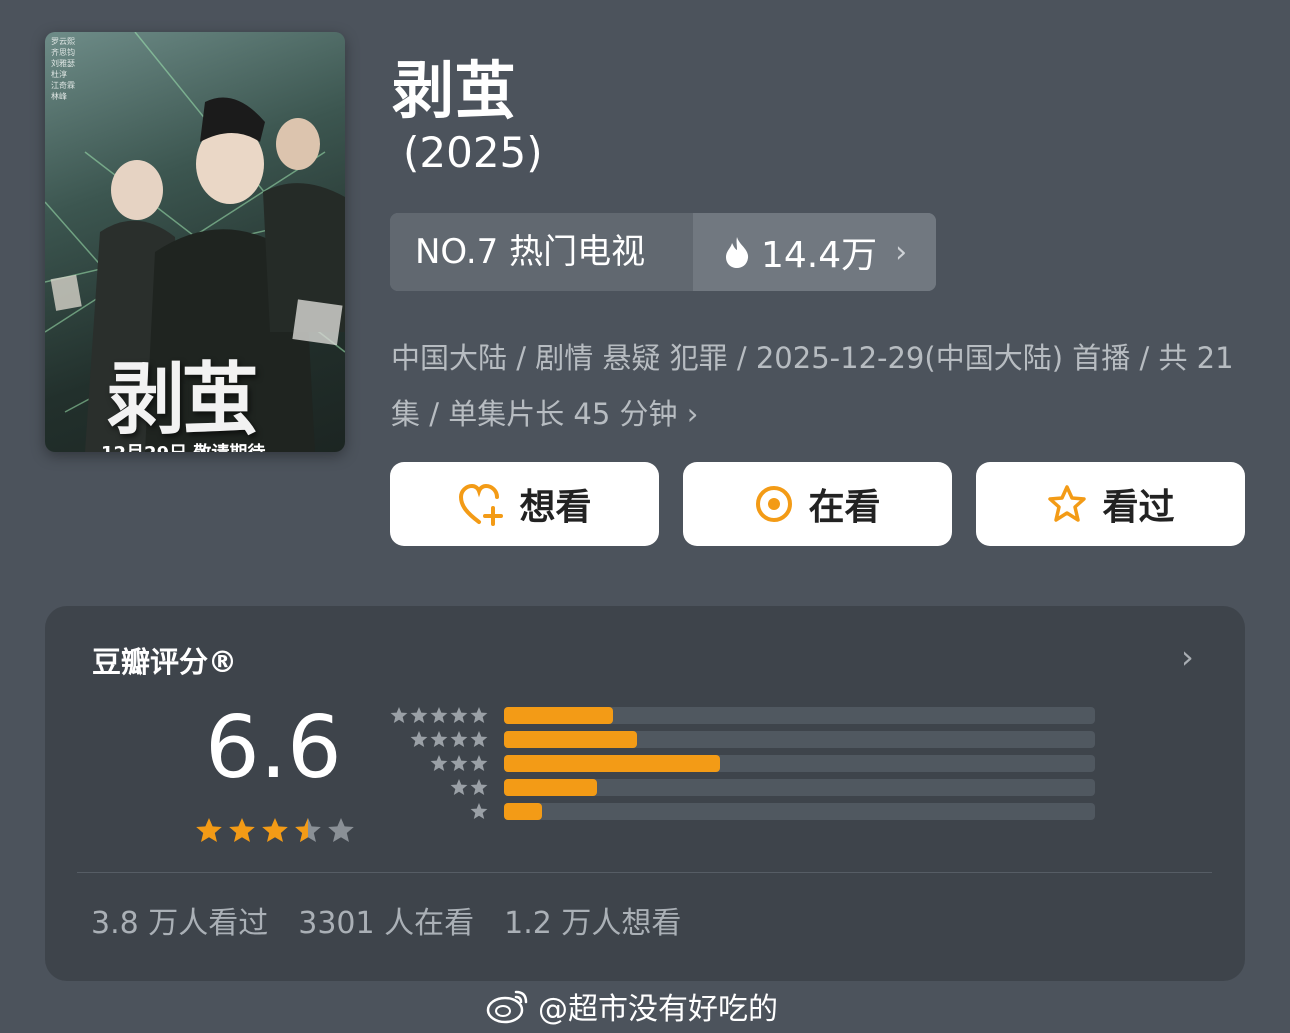 This screenshot has width=1290, height=1033. Describe the element at coordinates (473, 152) in the screenshot. I see `release-year: (2025)` at that location.